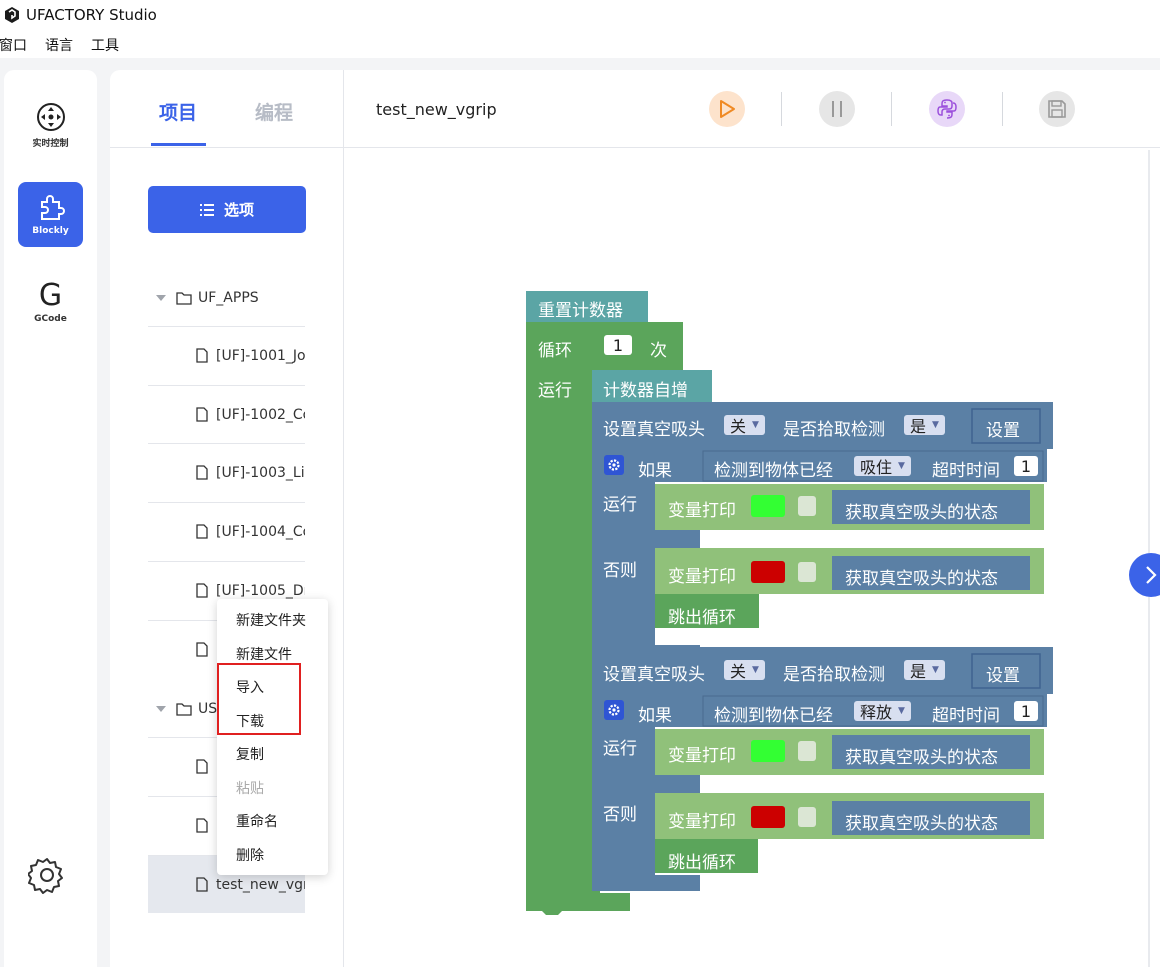  What do you see at coordinates (1151, 575) in the screenshot?
I see `chevron-right-icon` at bounding box center [1151, 575].